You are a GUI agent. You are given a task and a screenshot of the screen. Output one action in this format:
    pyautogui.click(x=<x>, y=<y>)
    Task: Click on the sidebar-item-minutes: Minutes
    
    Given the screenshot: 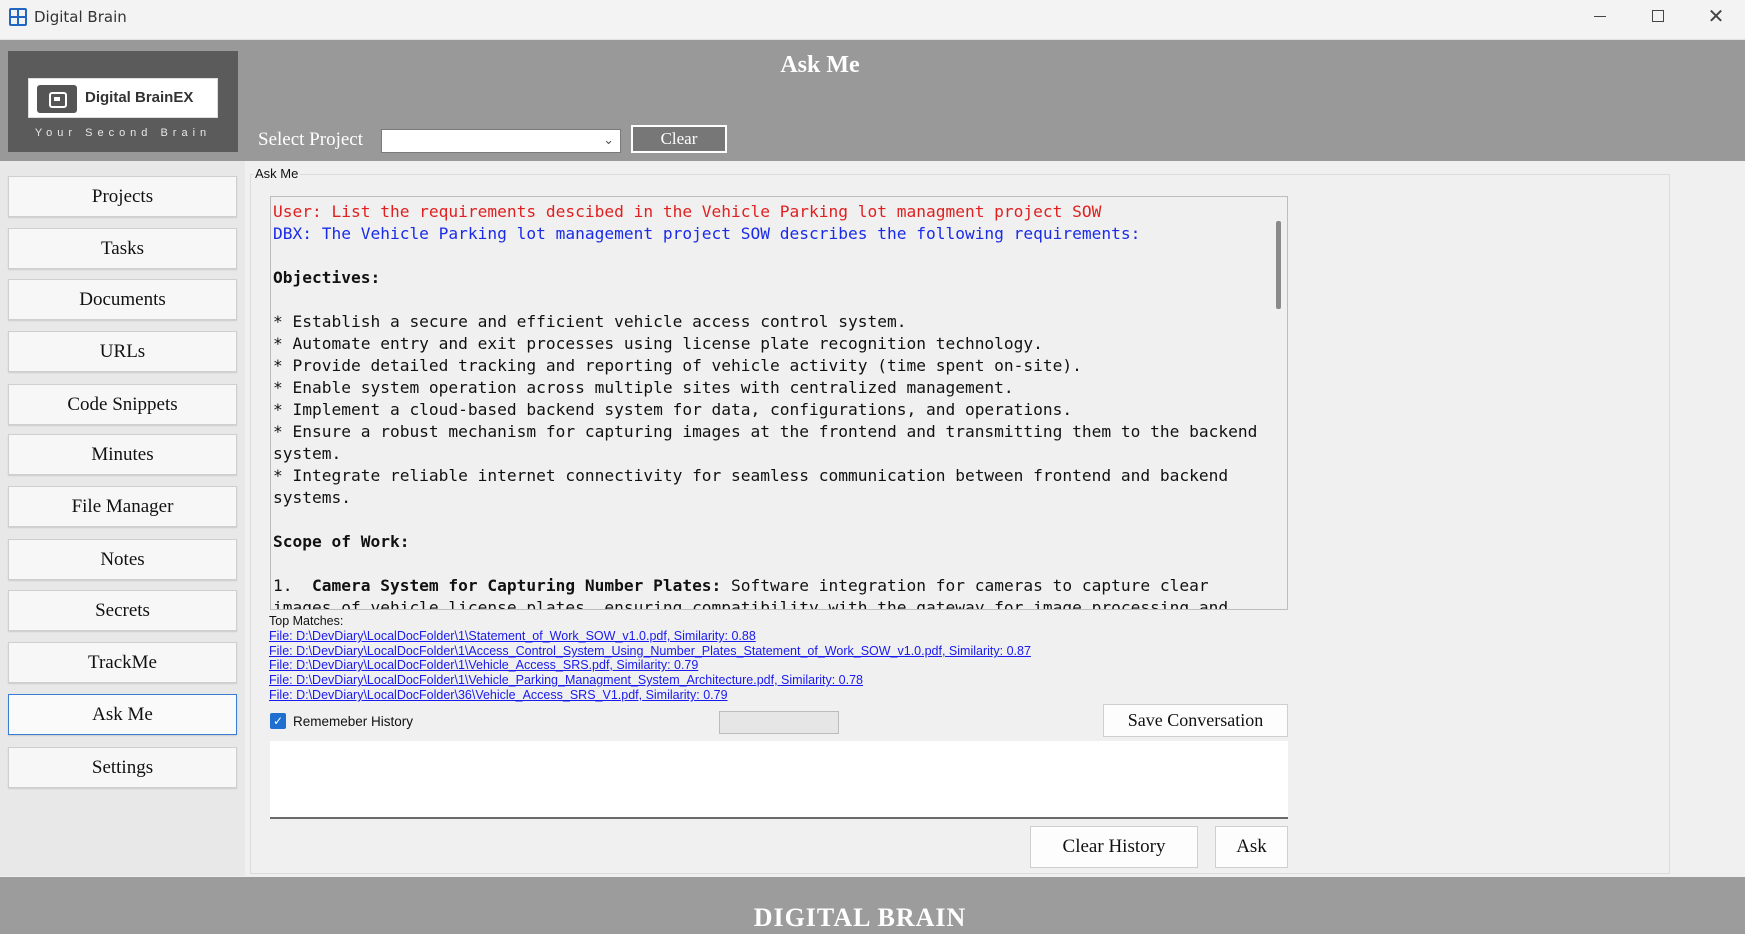 What is the action you would take?
    pyautogui.click(x=122, y=454)
    